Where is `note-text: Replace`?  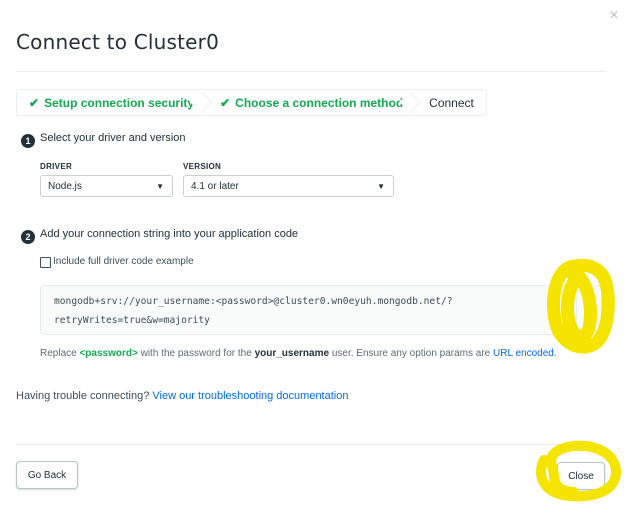 note-text: Replace is located at coordinates (60, 353).